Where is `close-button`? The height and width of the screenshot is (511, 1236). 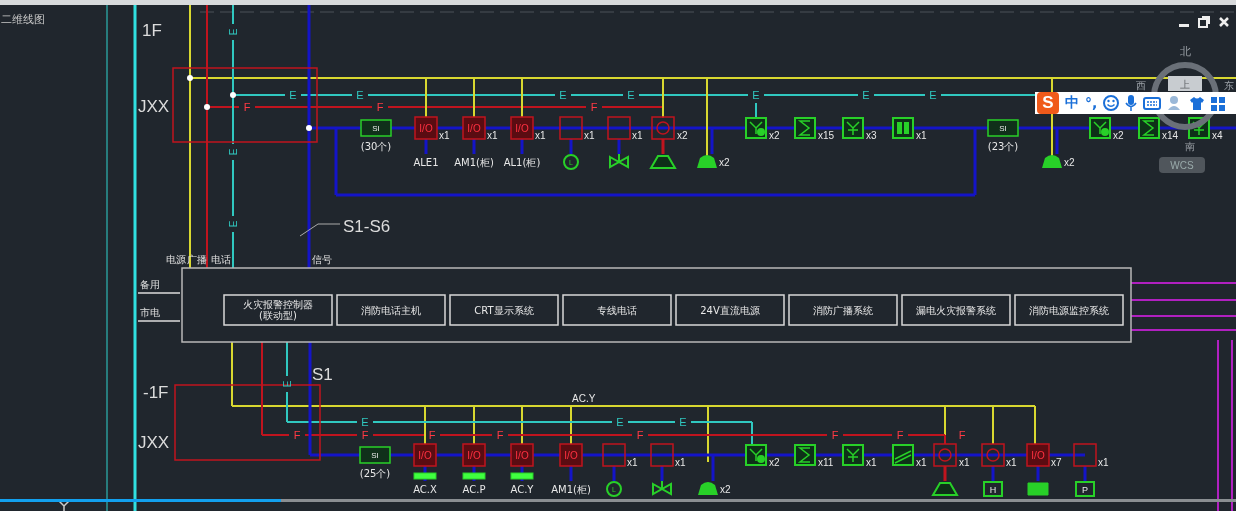
close-button is located at coordinates (1224, 22).